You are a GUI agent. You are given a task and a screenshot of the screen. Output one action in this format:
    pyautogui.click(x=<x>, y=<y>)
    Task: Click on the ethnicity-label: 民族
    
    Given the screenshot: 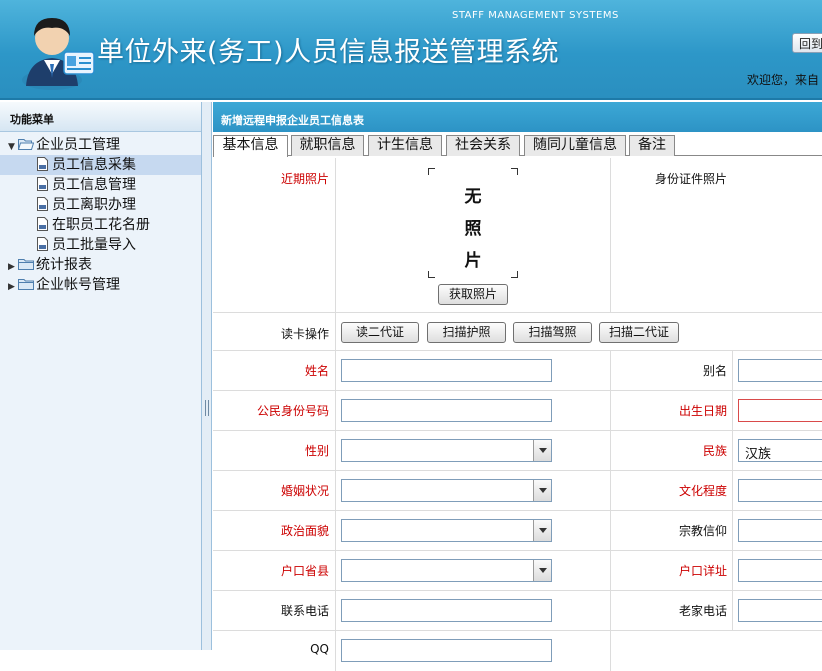 What is the action you would take?
    pyautogui.click(x=714, y=451)
    